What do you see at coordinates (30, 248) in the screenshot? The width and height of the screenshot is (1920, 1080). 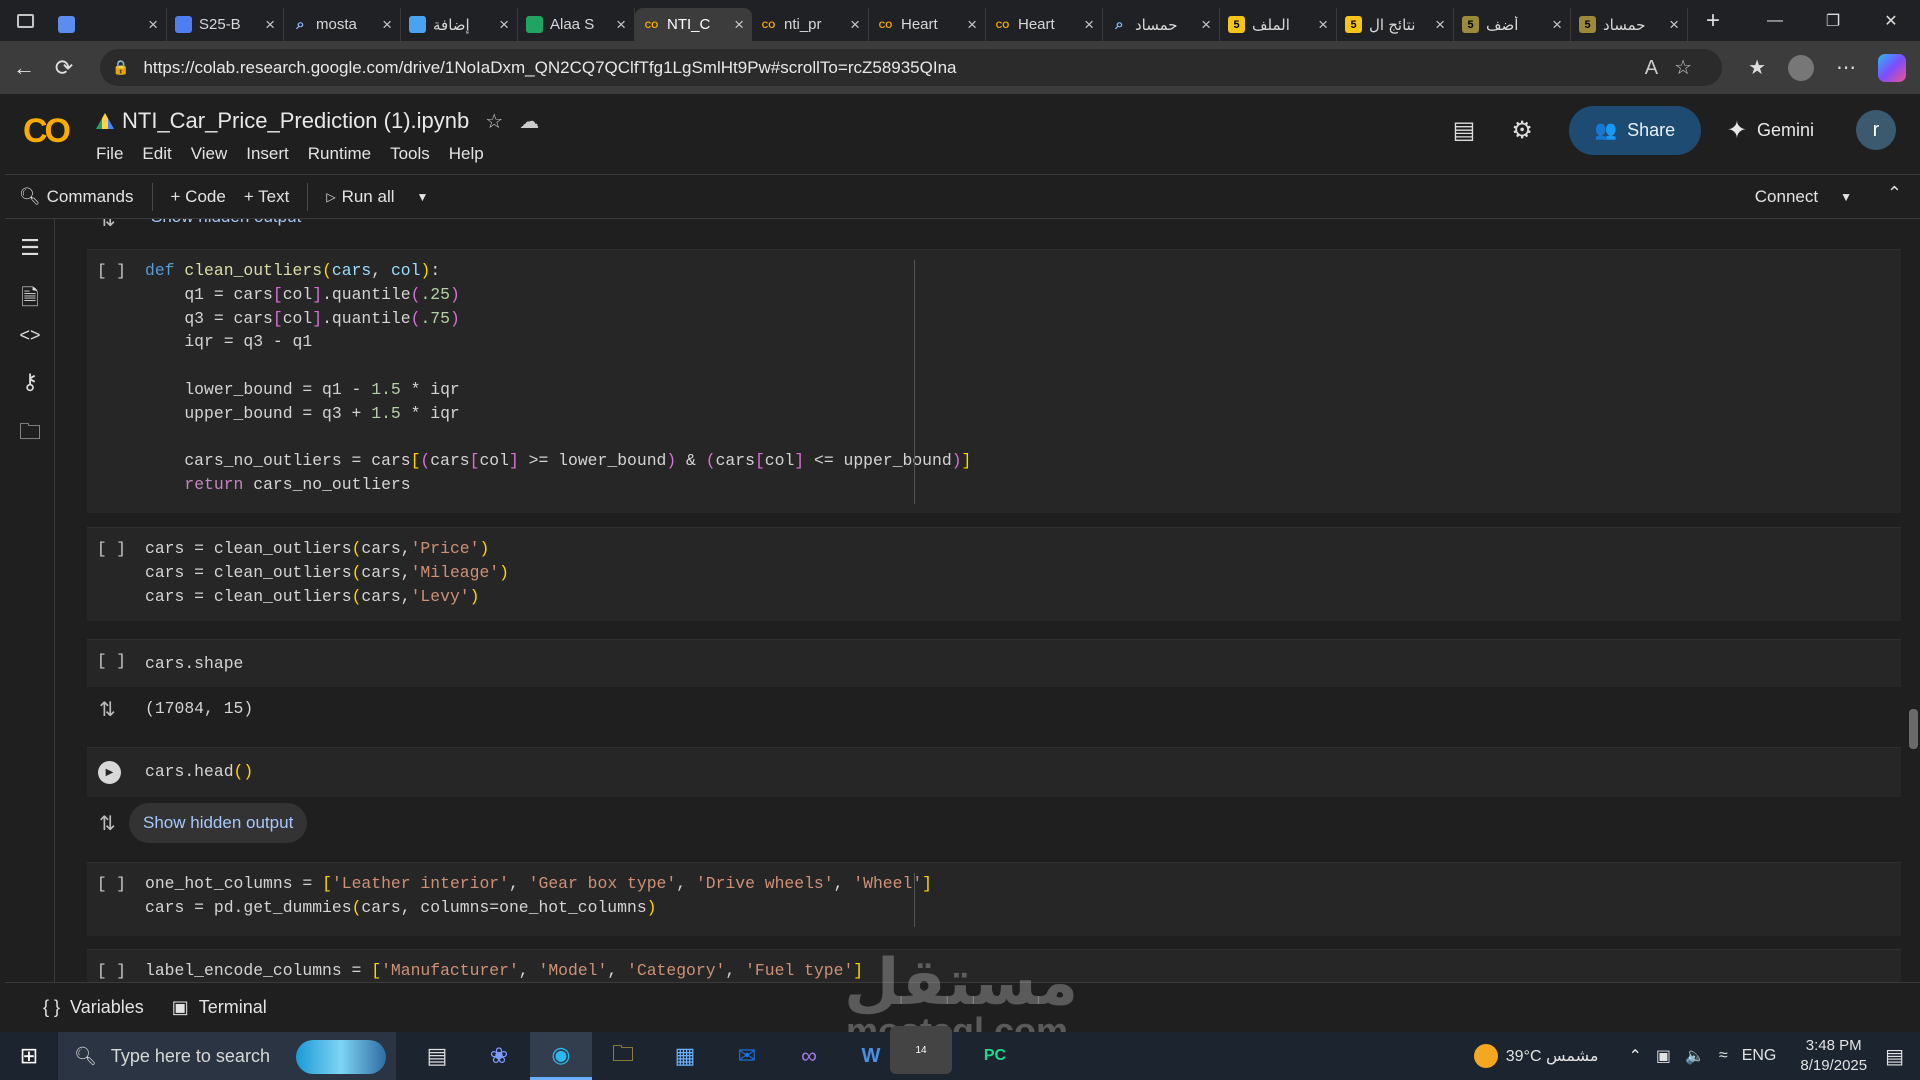 I see `table-of-contents-icon: ☰` at bounding box center [30, 248].